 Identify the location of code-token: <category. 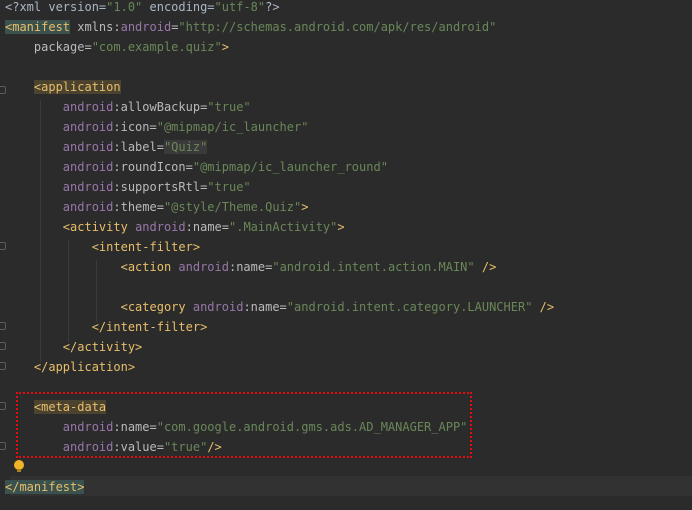
(153, 307).